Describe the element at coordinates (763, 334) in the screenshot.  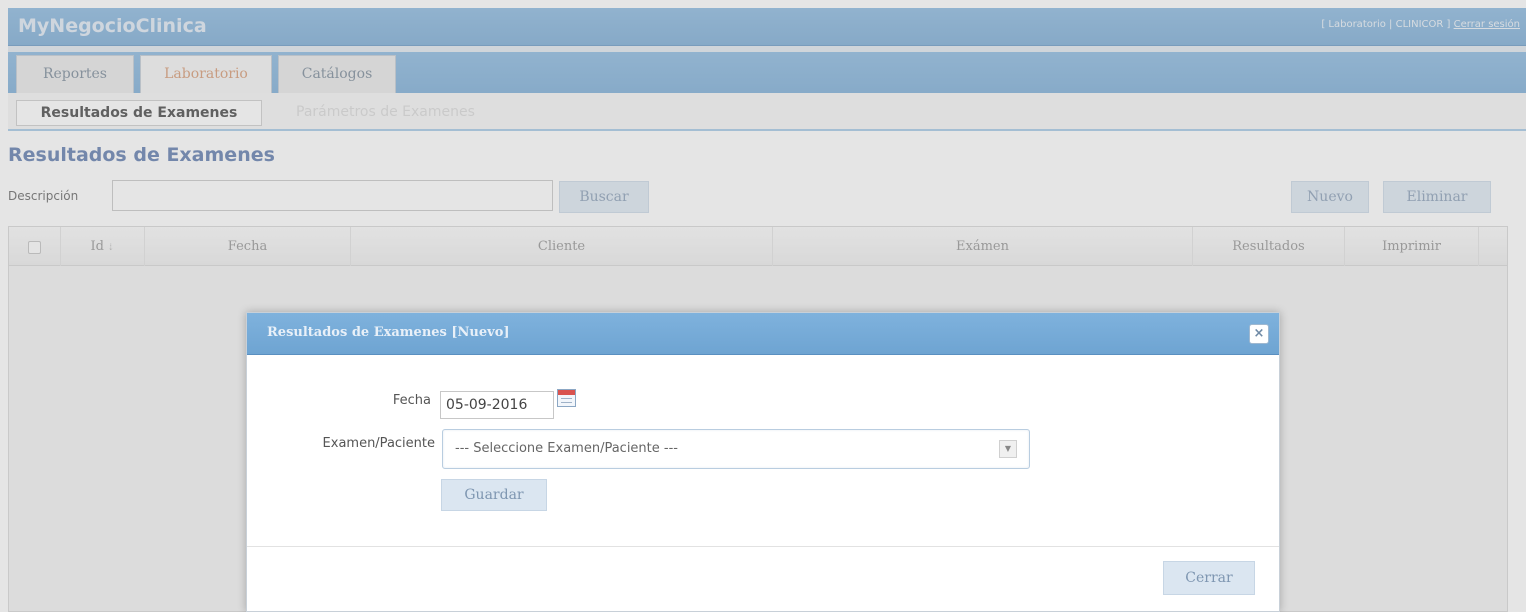
I see `dialog-header: Resultados de Examenes [Nuevo] ×` at that location.